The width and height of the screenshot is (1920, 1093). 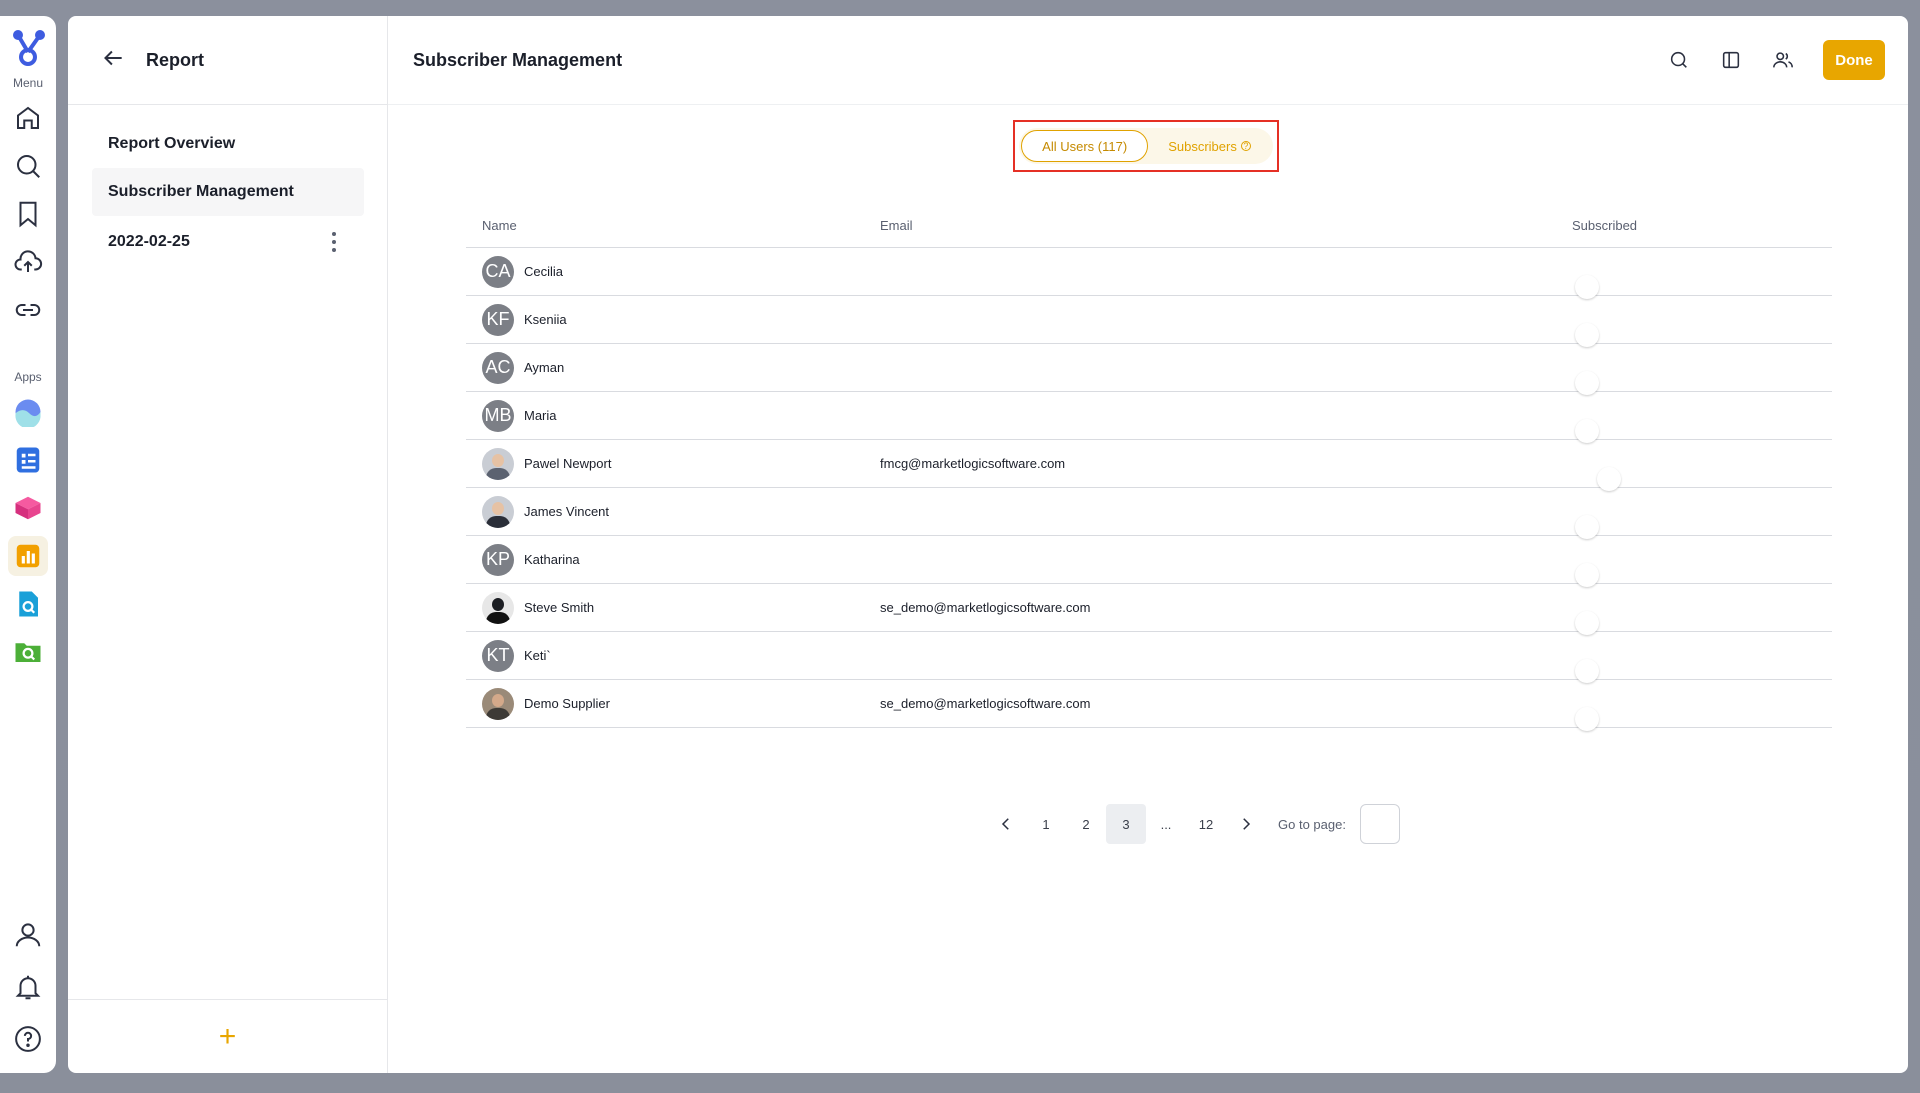 What do you see at coordinates (1854, 60) in the screenshot?
I see `done-button: Done` at bounding box center [1854, 60].